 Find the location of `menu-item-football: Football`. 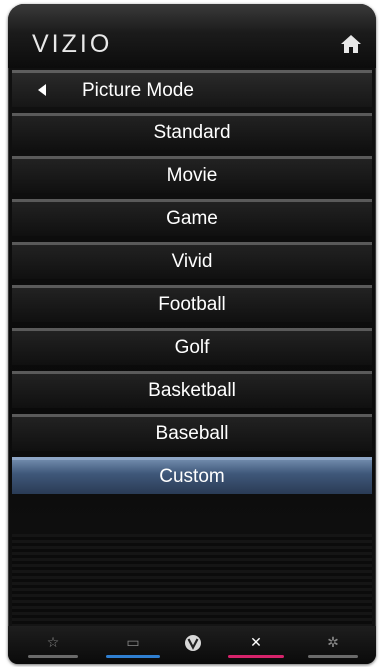

menu-item-football: Football is located at coordinates (192, 303).